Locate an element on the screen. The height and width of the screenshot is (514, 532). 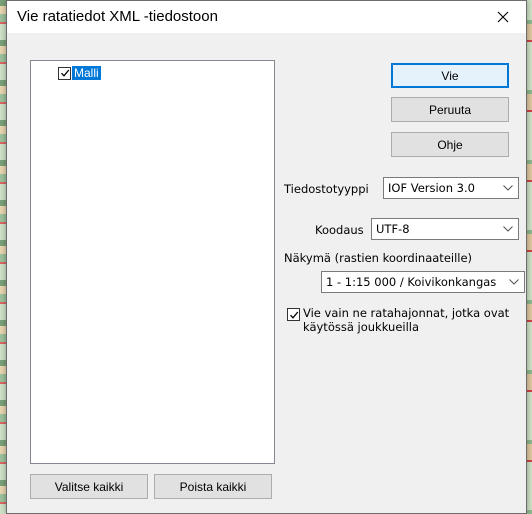
filetype-select: IOF Version 3.0 is located at coordinates (451, 188).